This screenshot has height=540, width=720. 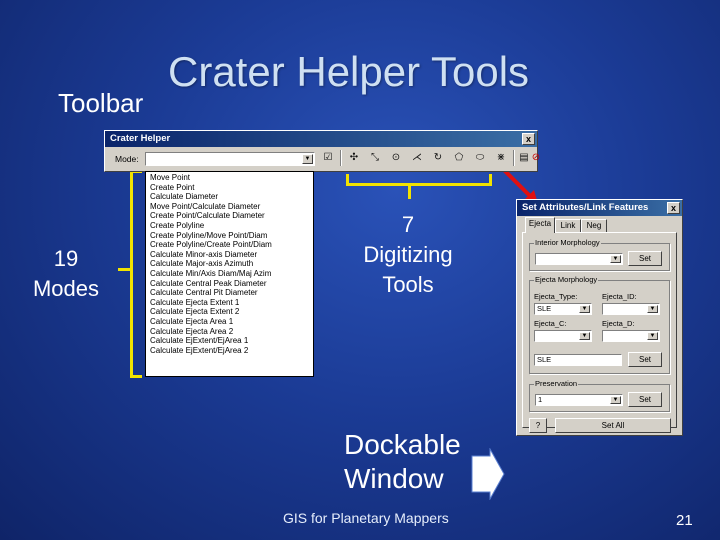 I want to click on mode-label: Mode:, so click(x=127, y=159).